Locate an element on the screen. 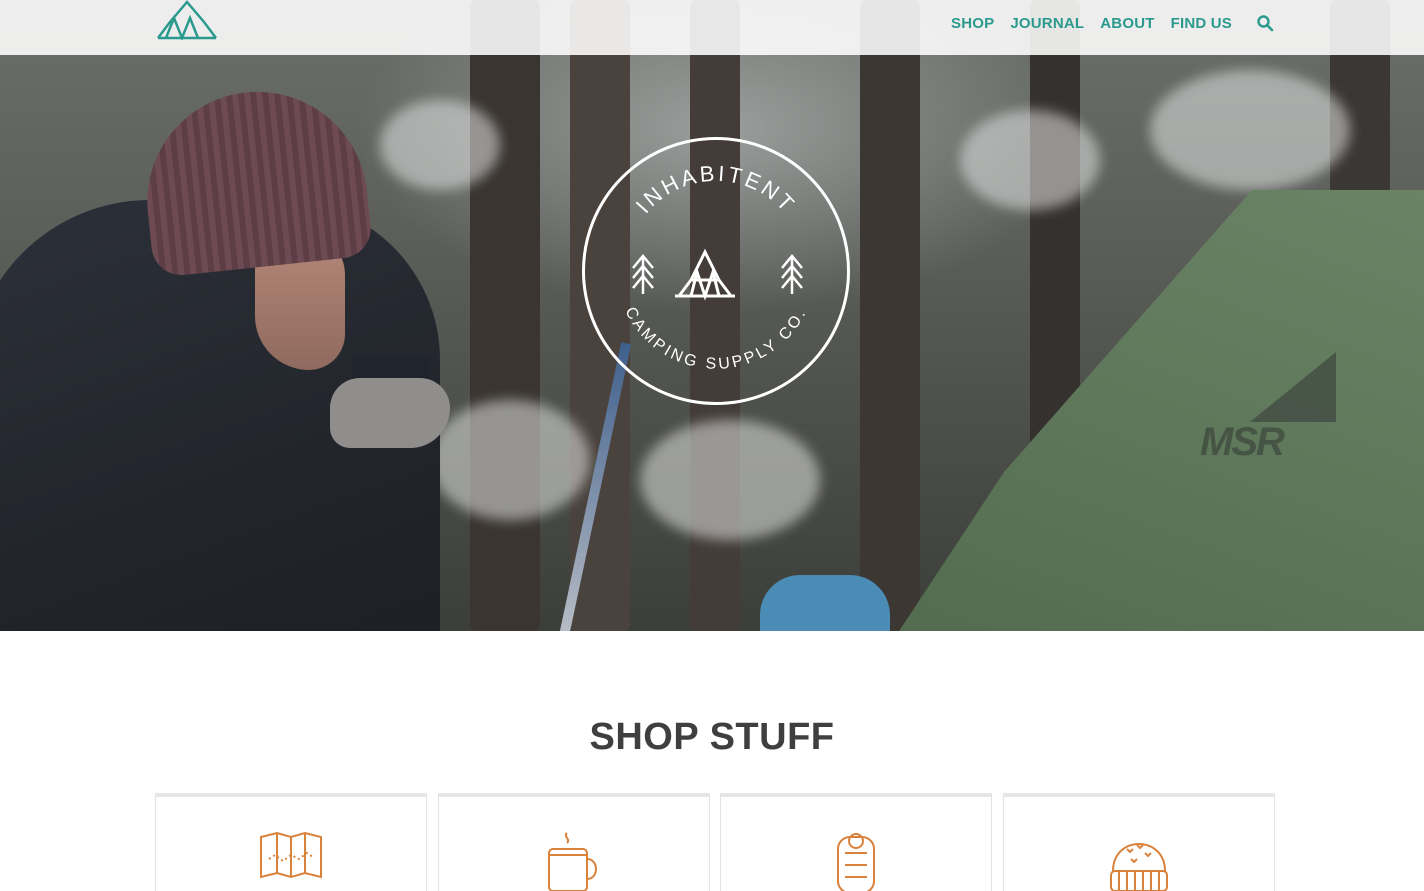 The height and width of the screenshot is (891, 1424). badge-graphic: INHABITENT CAMPING SUPPLY CO. is located at coordinates (715, 267).